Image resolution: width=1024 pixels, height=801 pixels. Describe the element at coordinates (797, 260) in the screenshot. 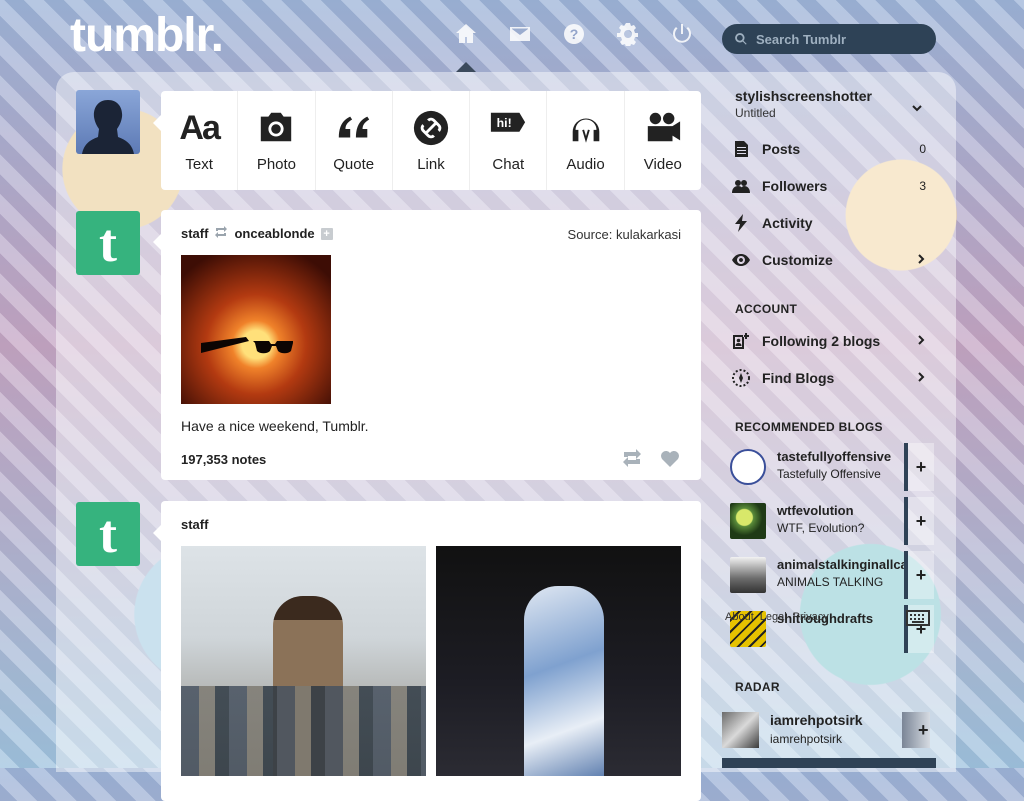

I see `sidebar-item-label: Customize` at that location.